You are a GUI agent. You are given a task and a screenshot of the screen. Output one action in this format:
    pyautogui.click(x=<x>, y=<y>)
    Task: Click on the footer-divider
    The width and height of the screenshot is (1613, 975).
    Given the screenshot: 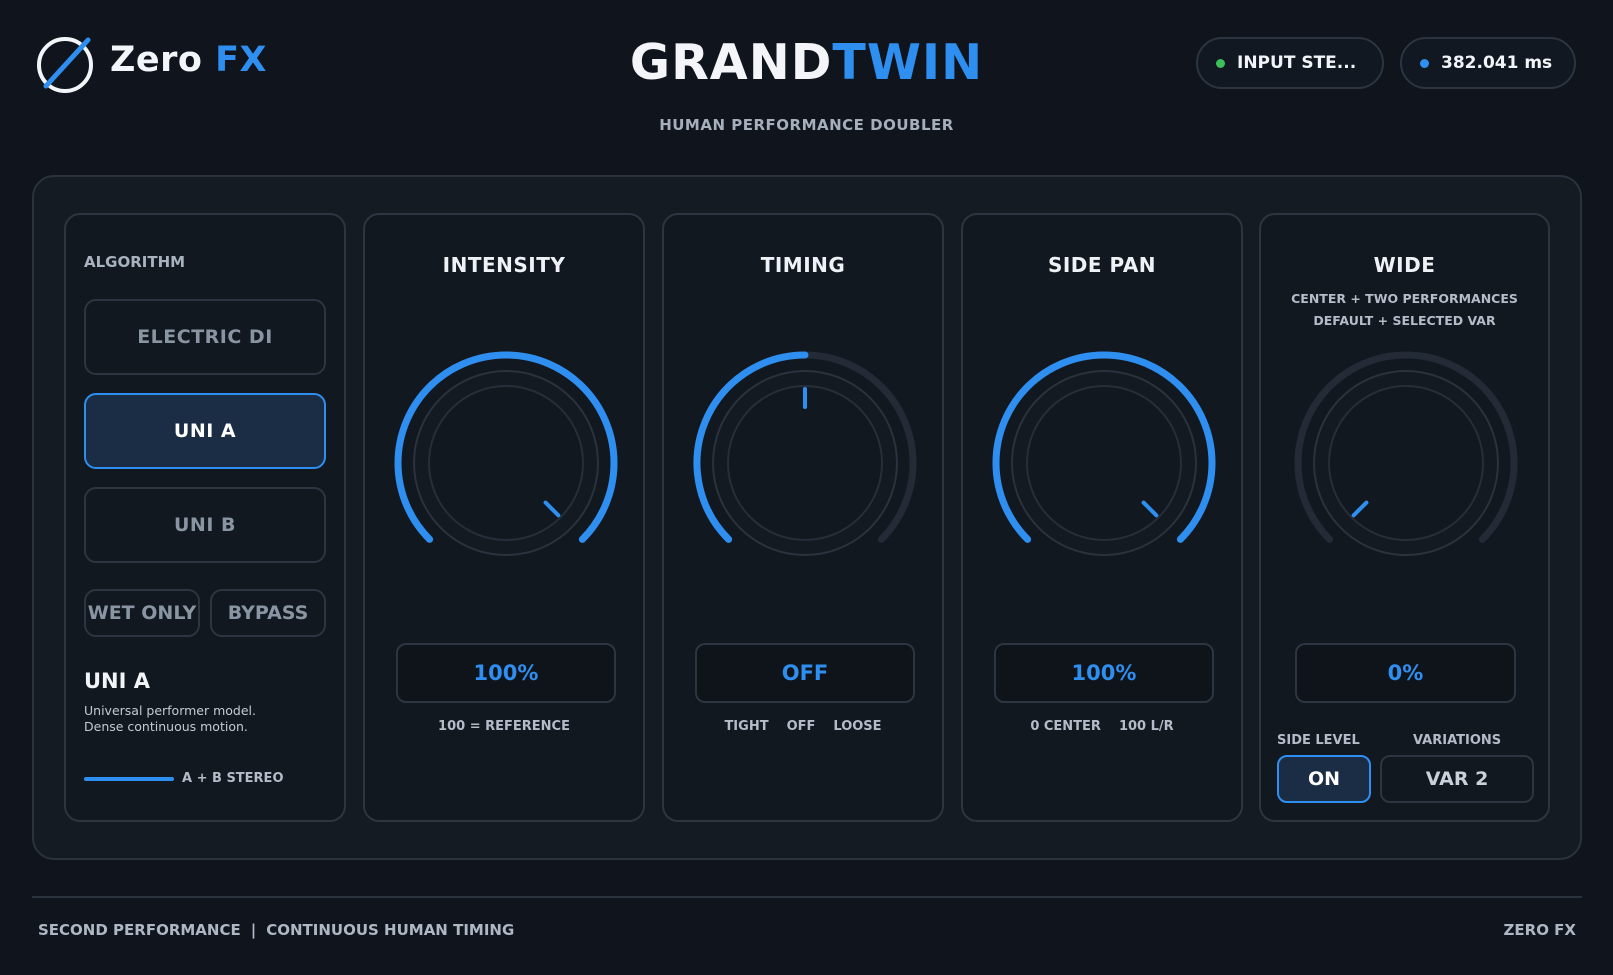 What is the action you would take?
    pyautogui.click(x=807, y=897)
    